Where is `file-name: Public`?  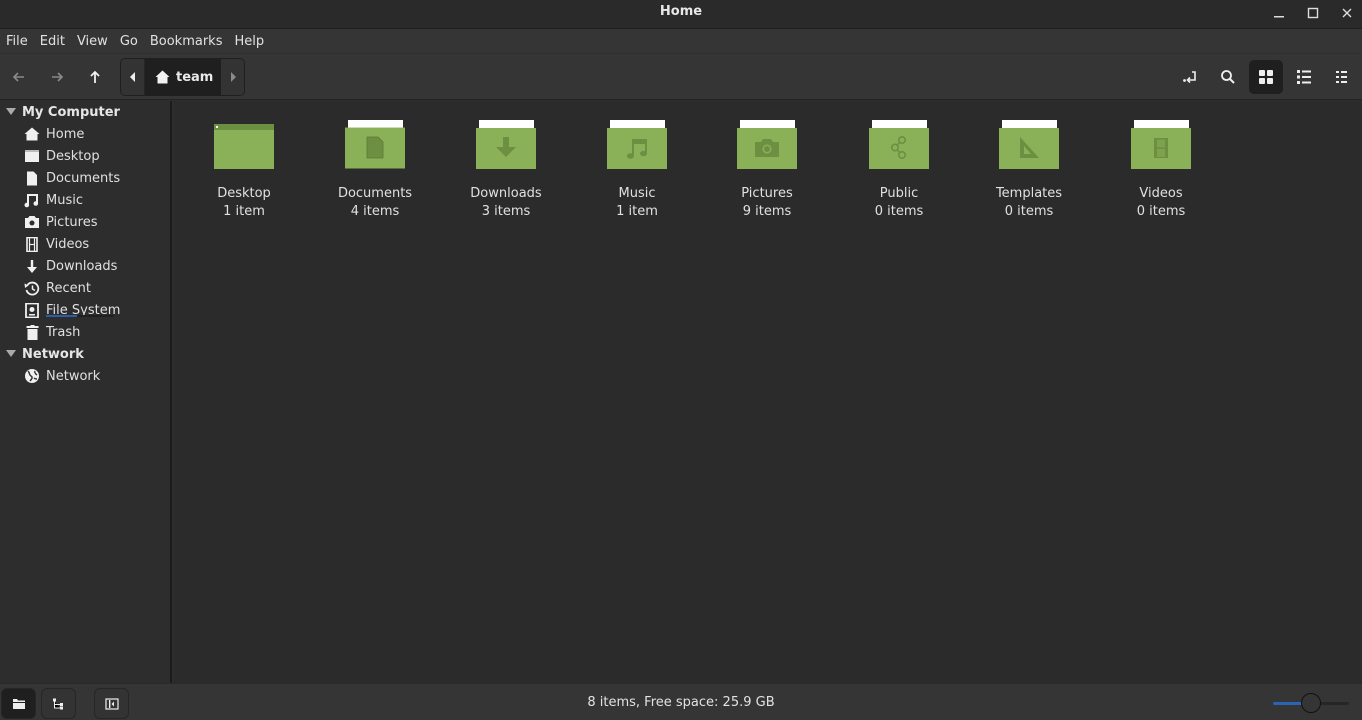 file-name: Public is located at coordinates (899, 193).